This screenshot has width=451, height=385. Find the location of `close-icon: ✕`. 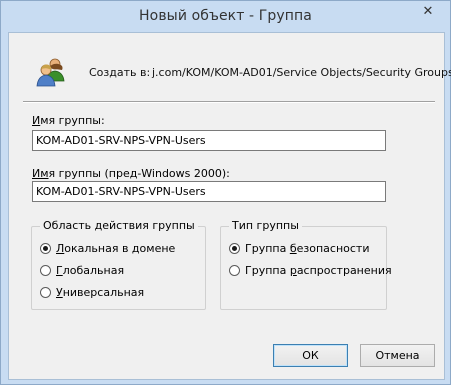

close-icon: ✕ is located at coordinates (428, 11).